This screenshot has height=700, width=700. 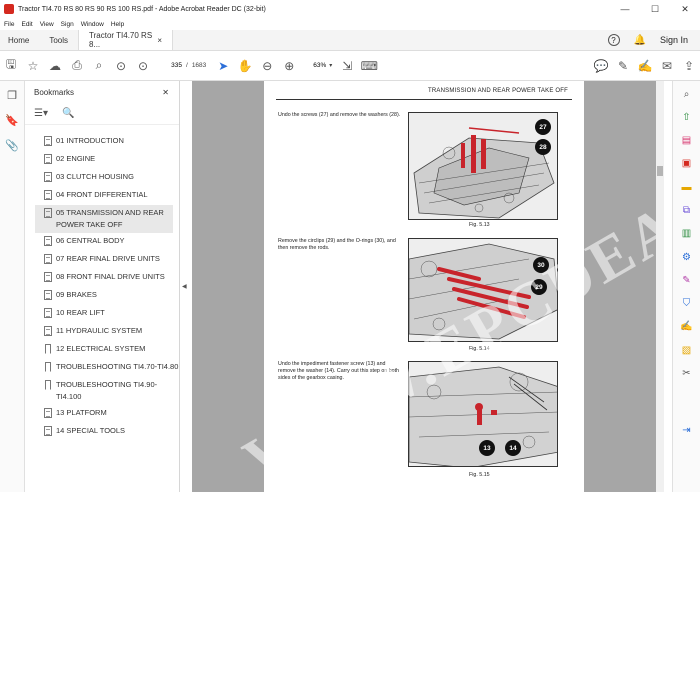 What do you see at coordinates (92, 24) in the screenshot?
I see `menu-window: Window` at bounding box center [92, 24].